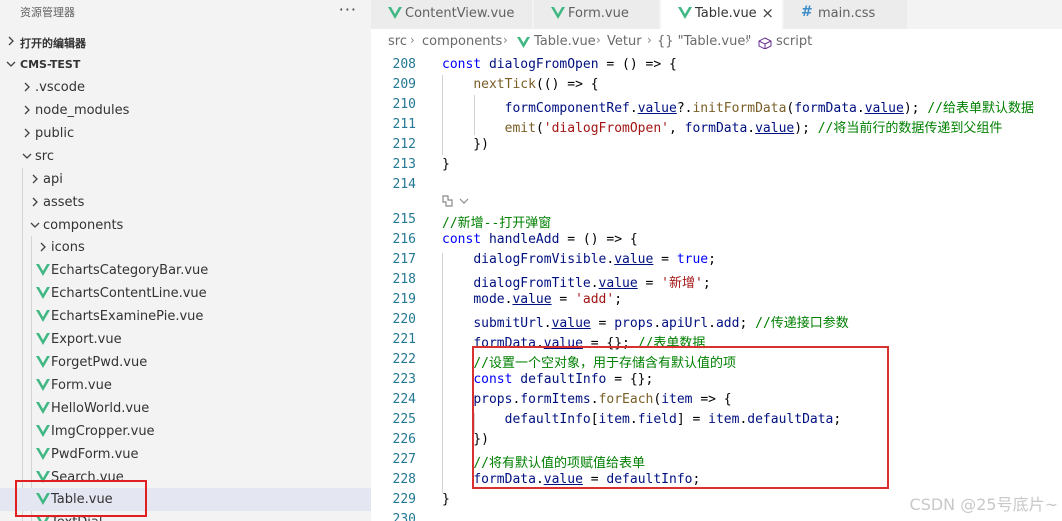 This screenshot has width=1062, height=521. I want to click on tree-file: ForgetPwd.vue, so click(185, 362).